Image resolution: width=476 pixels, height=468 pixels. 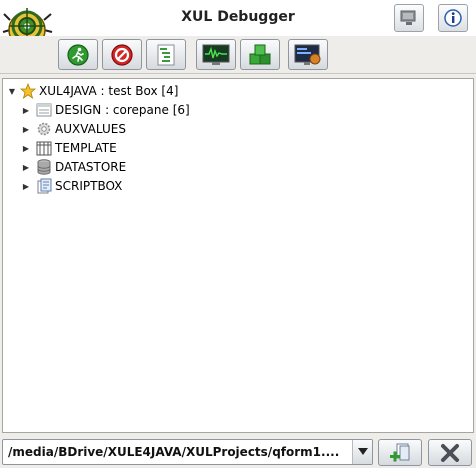 I want to click on components-button, so click(x=260, y=54).